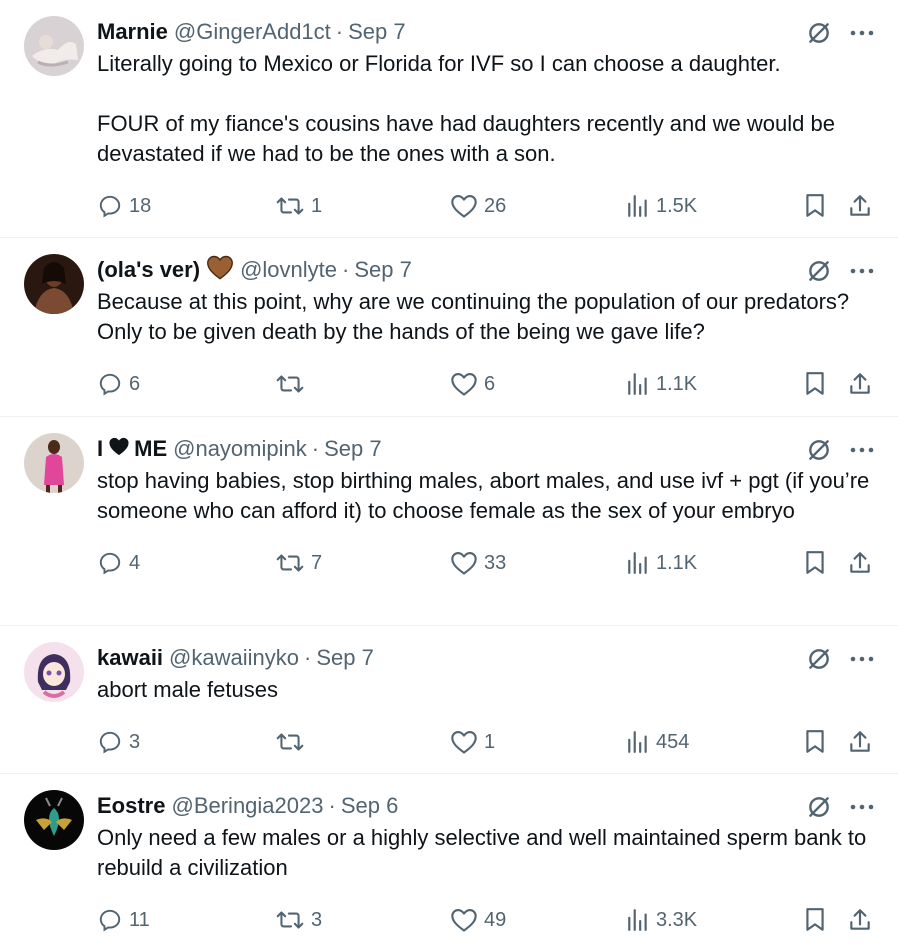  What do you see at coordinates (478, 563) in the screenshot?
I see `like-button: 33` at bounding box center [478, 563].